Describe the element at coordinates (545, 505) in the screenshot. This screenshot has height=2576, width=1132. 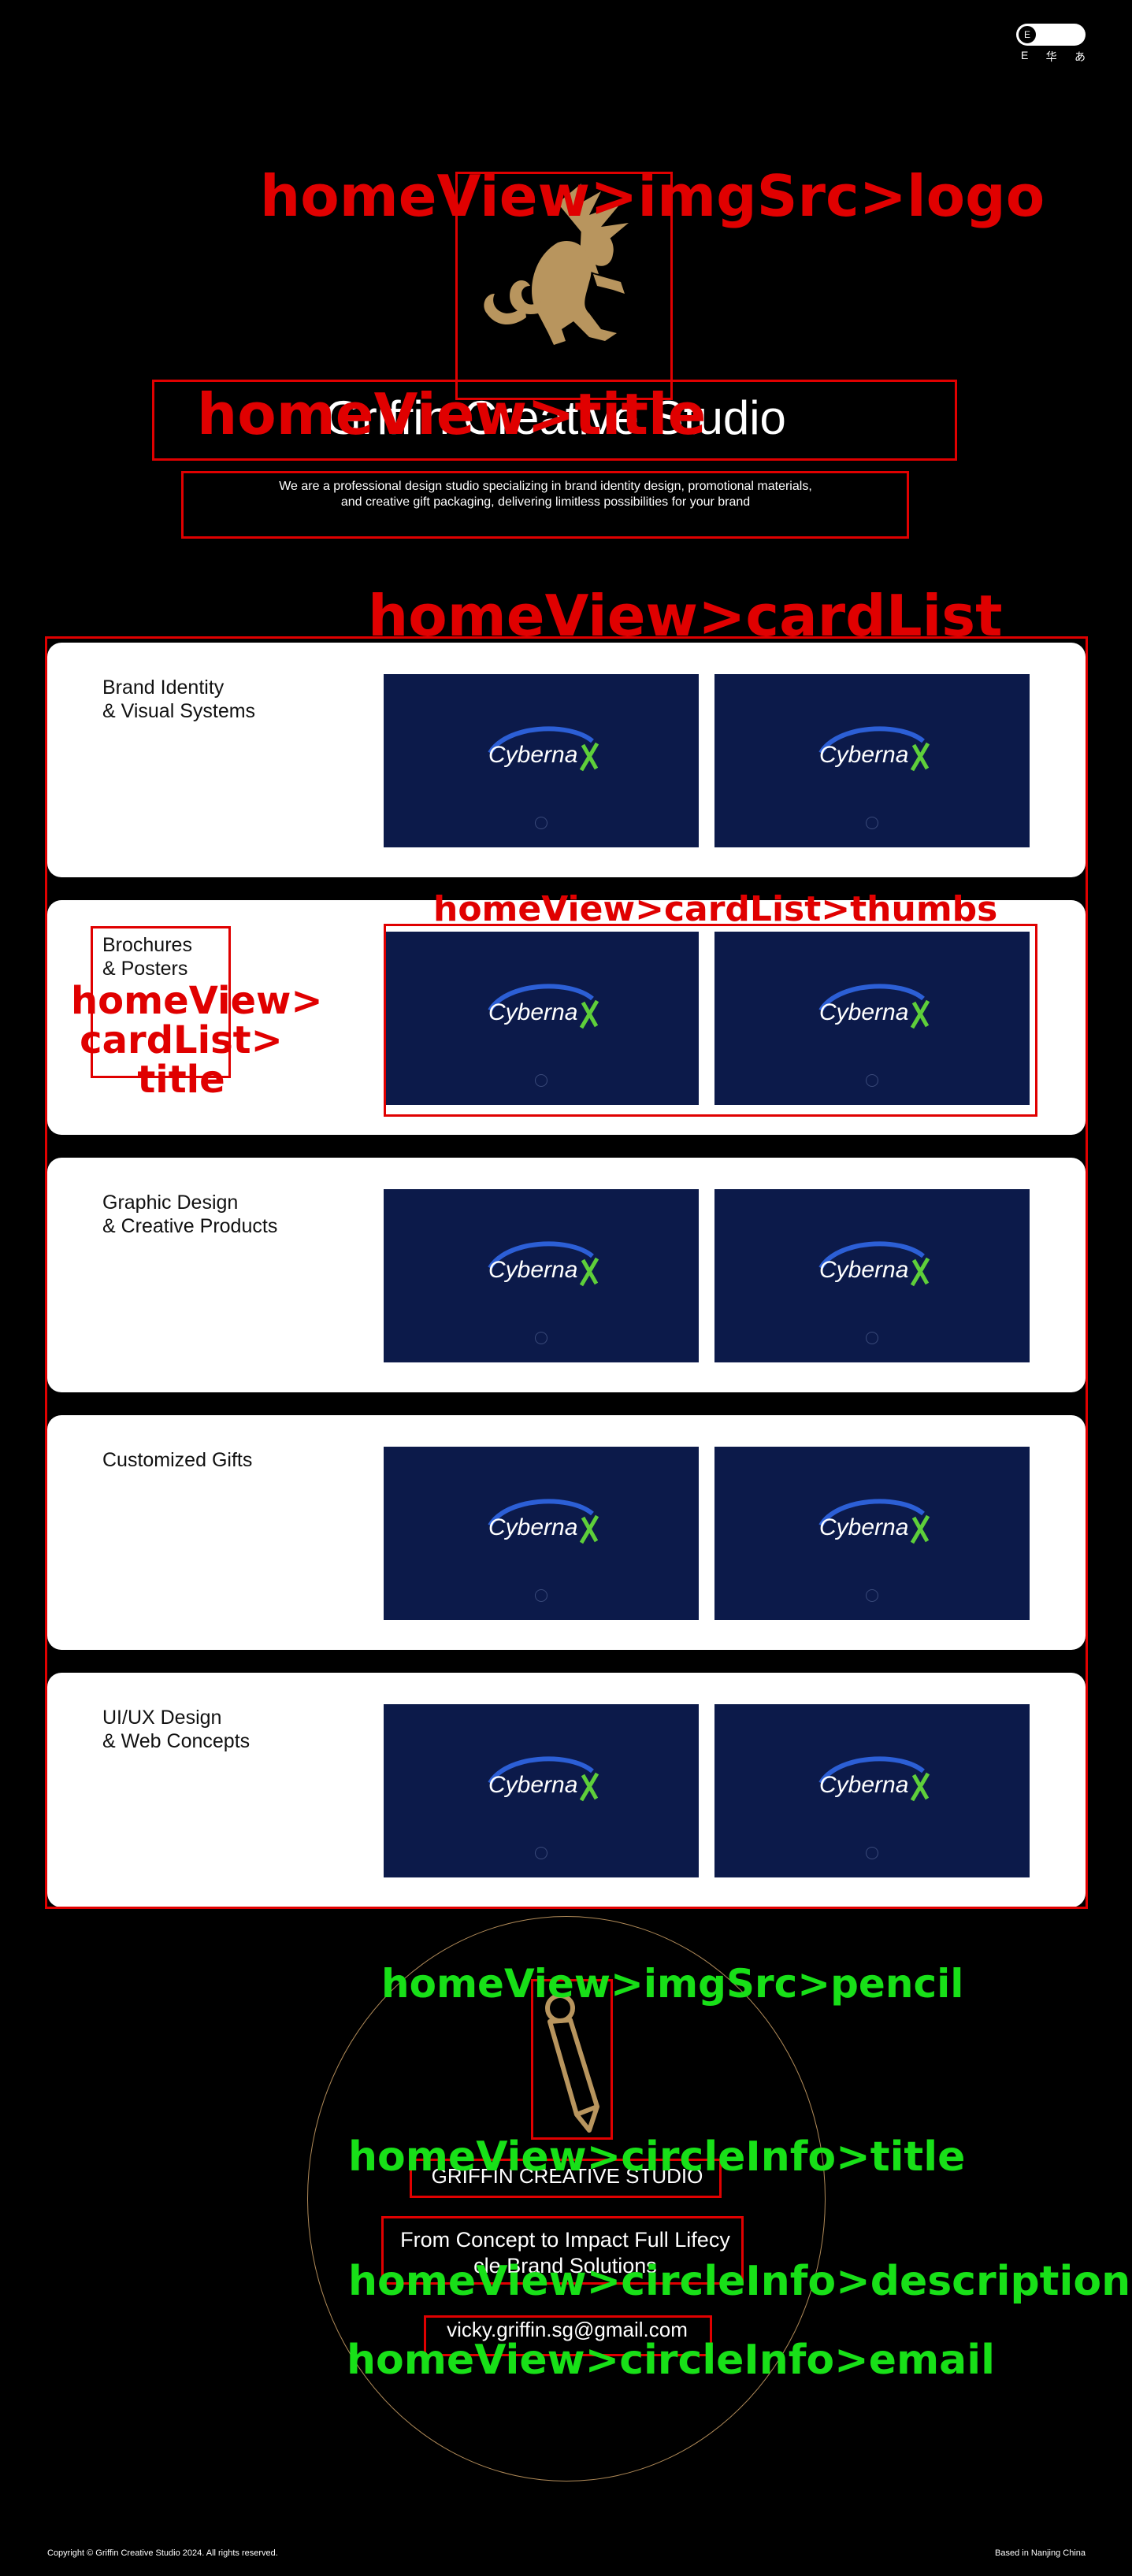
I see `annotation-box-description` at that location.